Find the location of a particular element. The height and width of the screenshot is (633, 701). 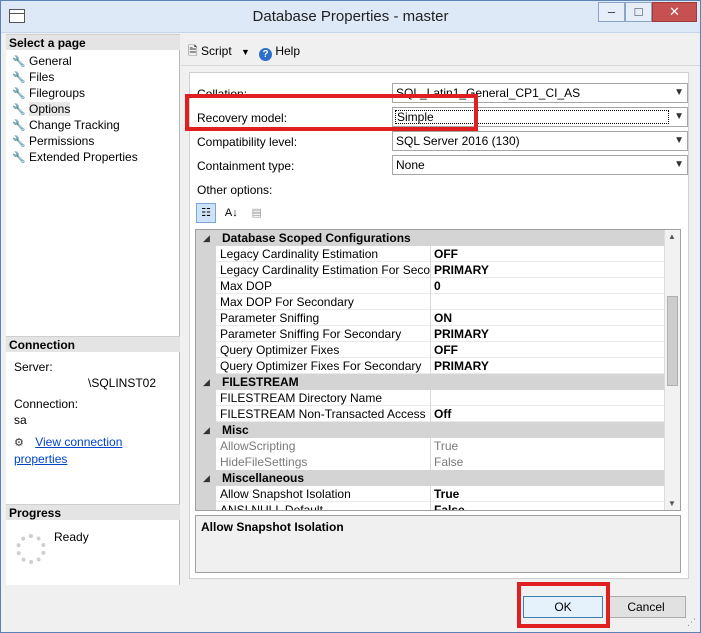

property-row: HideFileSettings False is located at coordinates (430, 462).